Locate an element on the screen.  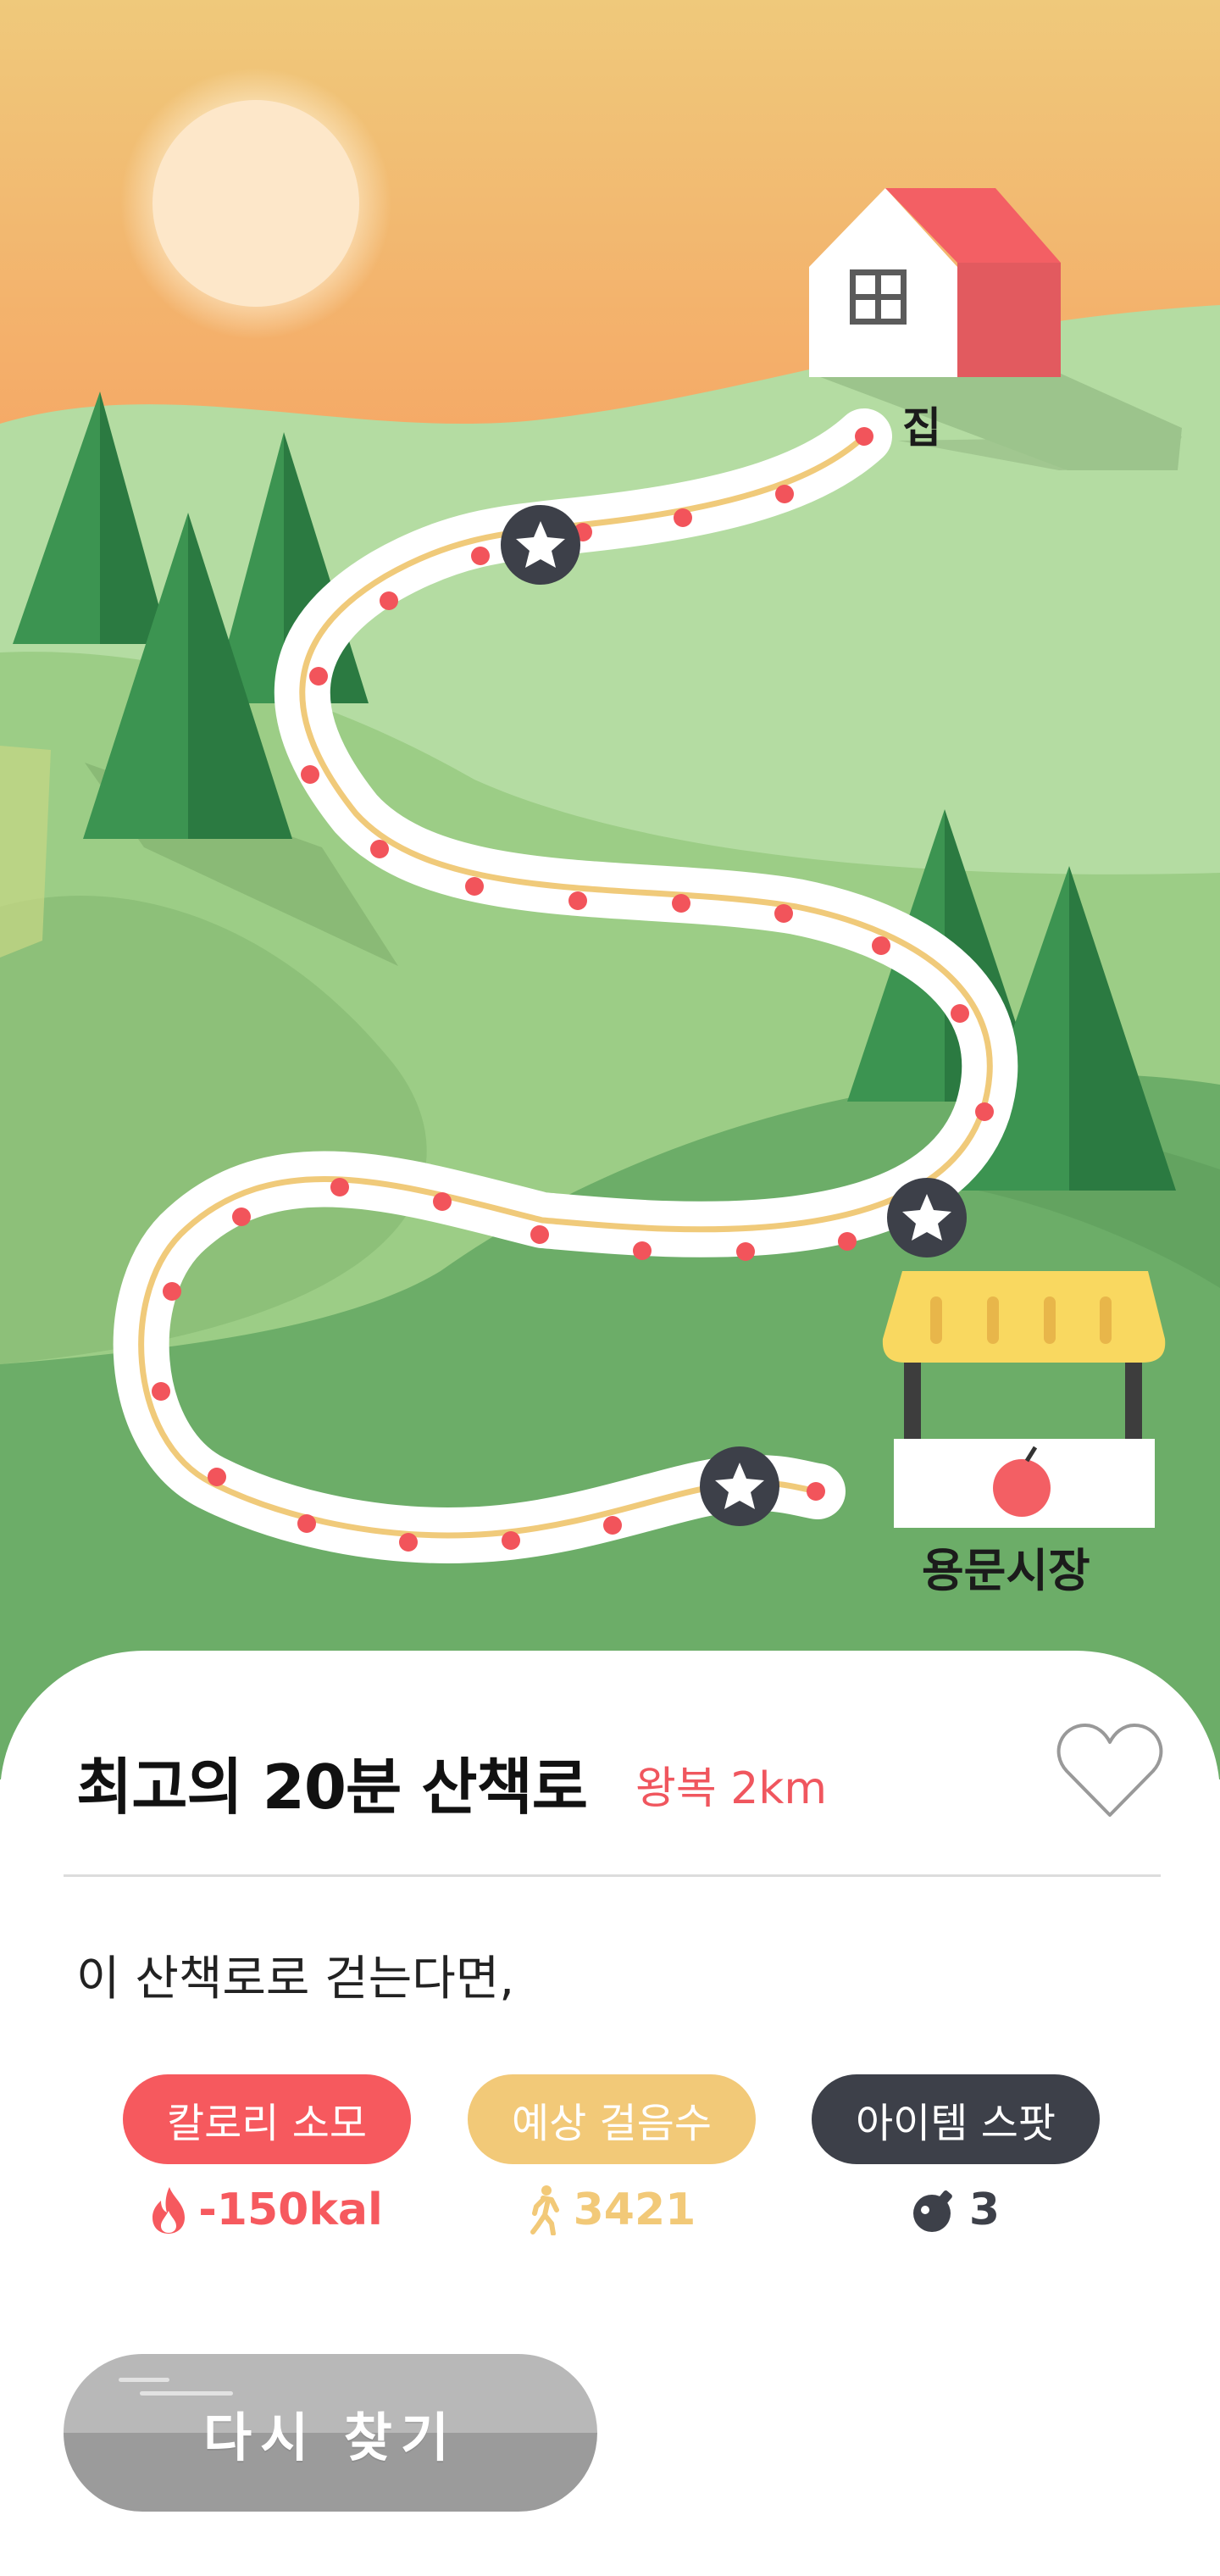
route-subtitle: 이 산책로로 걷는다면, is located at coordinates (295, 1979).